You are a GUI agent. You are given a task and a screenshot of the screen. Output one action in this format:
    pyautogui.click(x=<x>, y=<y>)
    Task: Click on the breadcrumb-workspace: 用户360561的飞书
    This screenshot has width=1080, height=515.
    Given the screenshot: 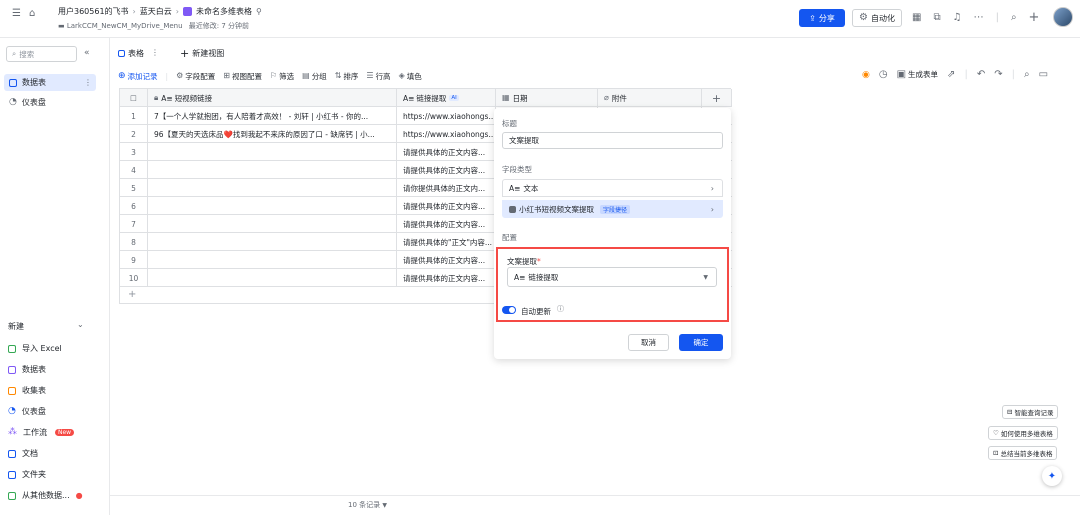 What is the action you would take?
    pyautogui.click(x=93, y=11)
    